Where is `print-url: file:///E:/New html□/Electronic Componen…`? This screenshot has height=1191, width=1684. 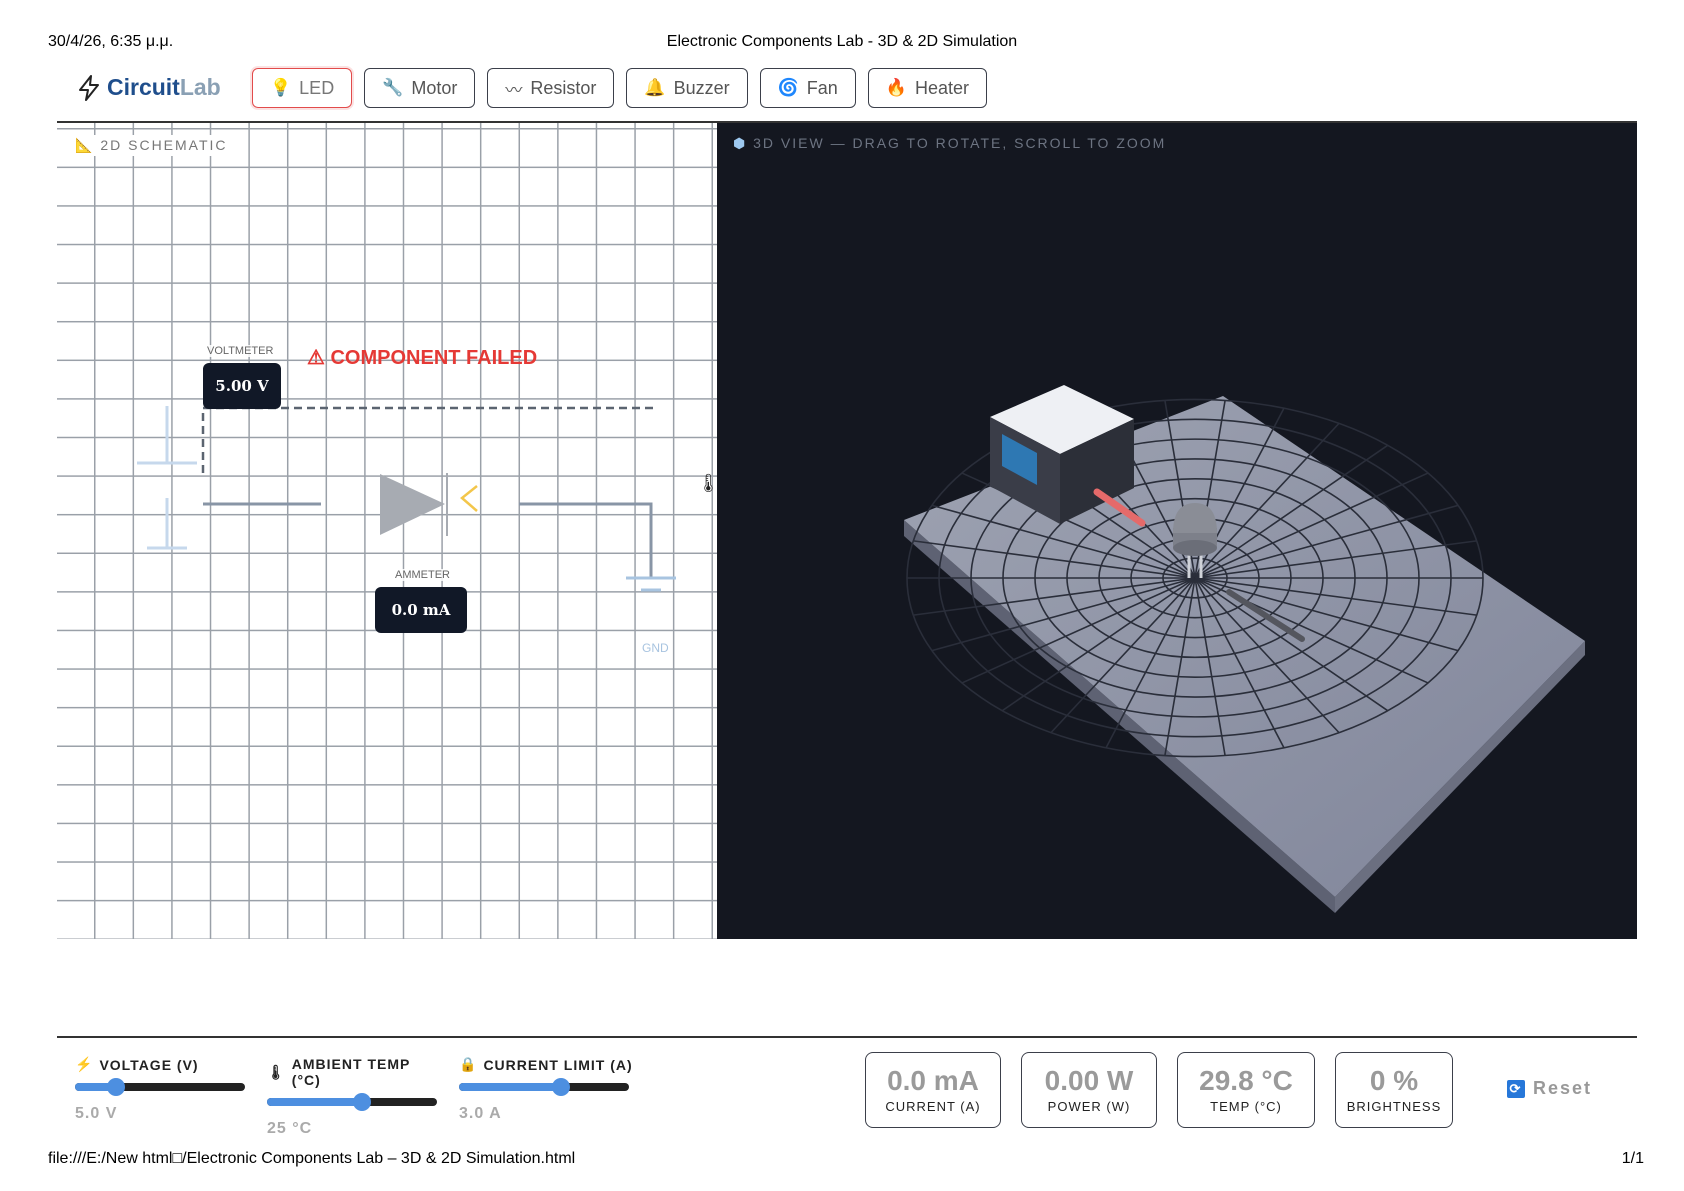
print-url: file:///E:/New html□/Electronic Componen… is located at coordinates (312, 1158).